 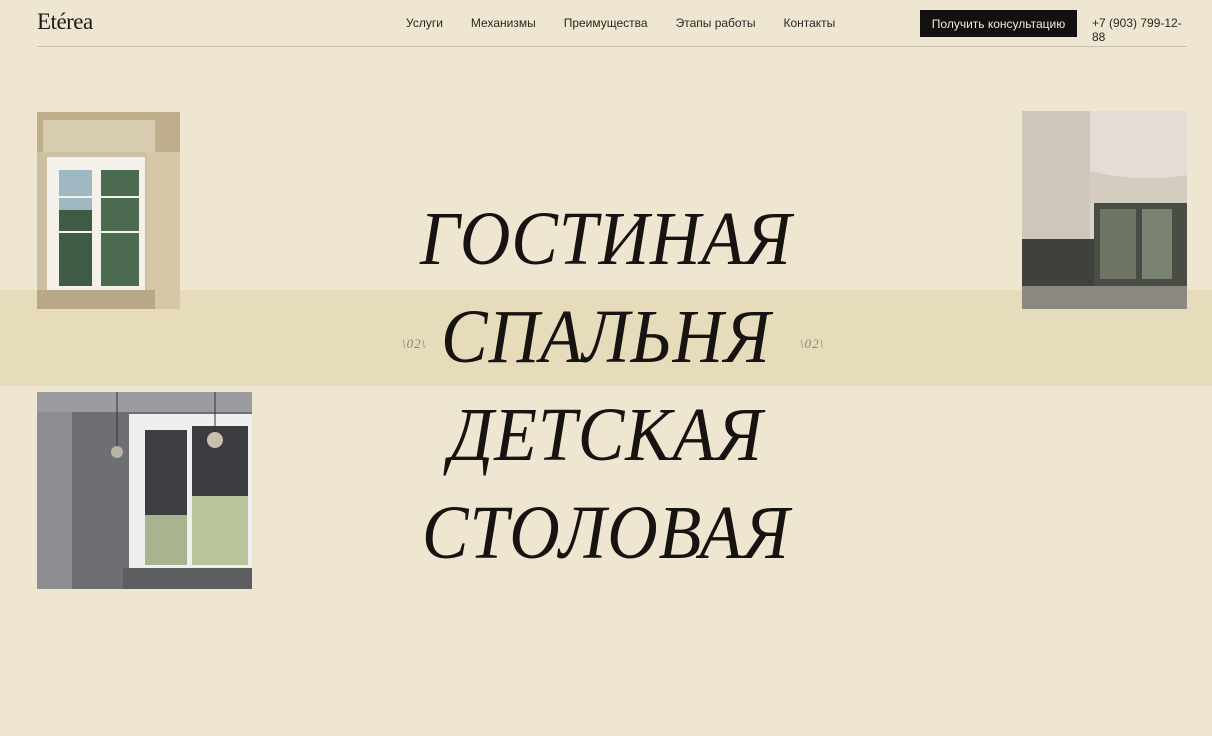 I want to click on room-living: ГОСТИНАЯ, so click(x=605, y=239).